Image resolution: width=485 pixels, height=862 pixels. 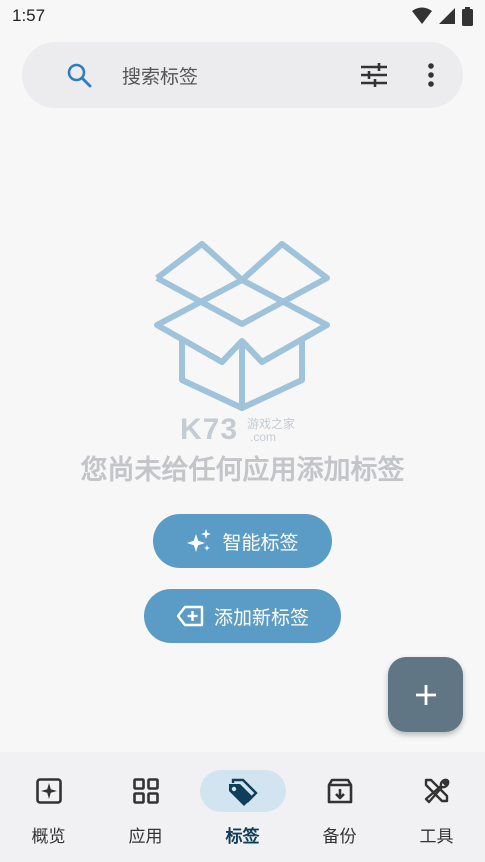 What do you see at coordinates (145, 837) in the screenshot?
I see `nav-label-apps: 应用` at bounding box center [145, 837].